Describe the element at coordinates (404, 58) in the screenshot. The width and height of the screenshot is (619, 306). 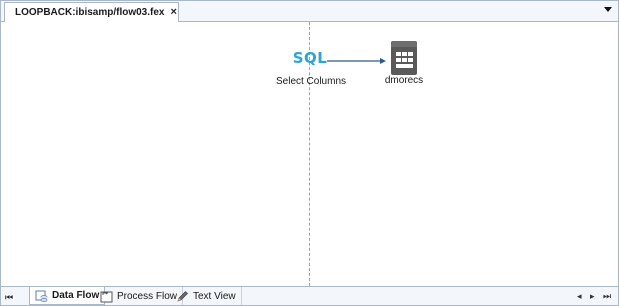
I see `database-table-icon` at that location.